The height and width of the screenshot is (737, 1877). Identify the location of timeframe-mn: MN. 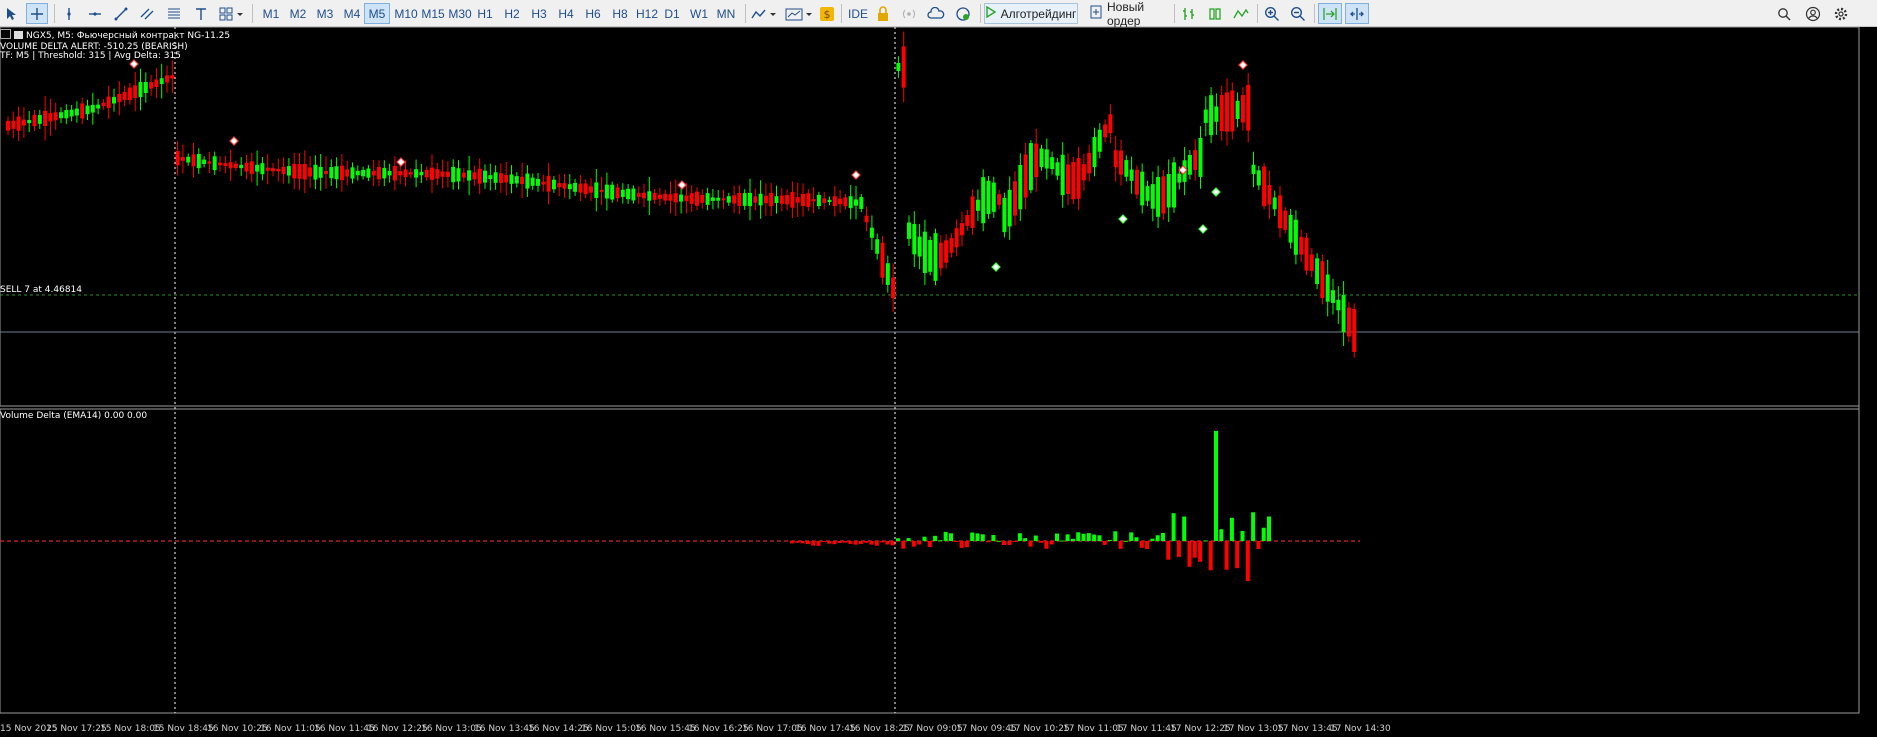
(726, 13).